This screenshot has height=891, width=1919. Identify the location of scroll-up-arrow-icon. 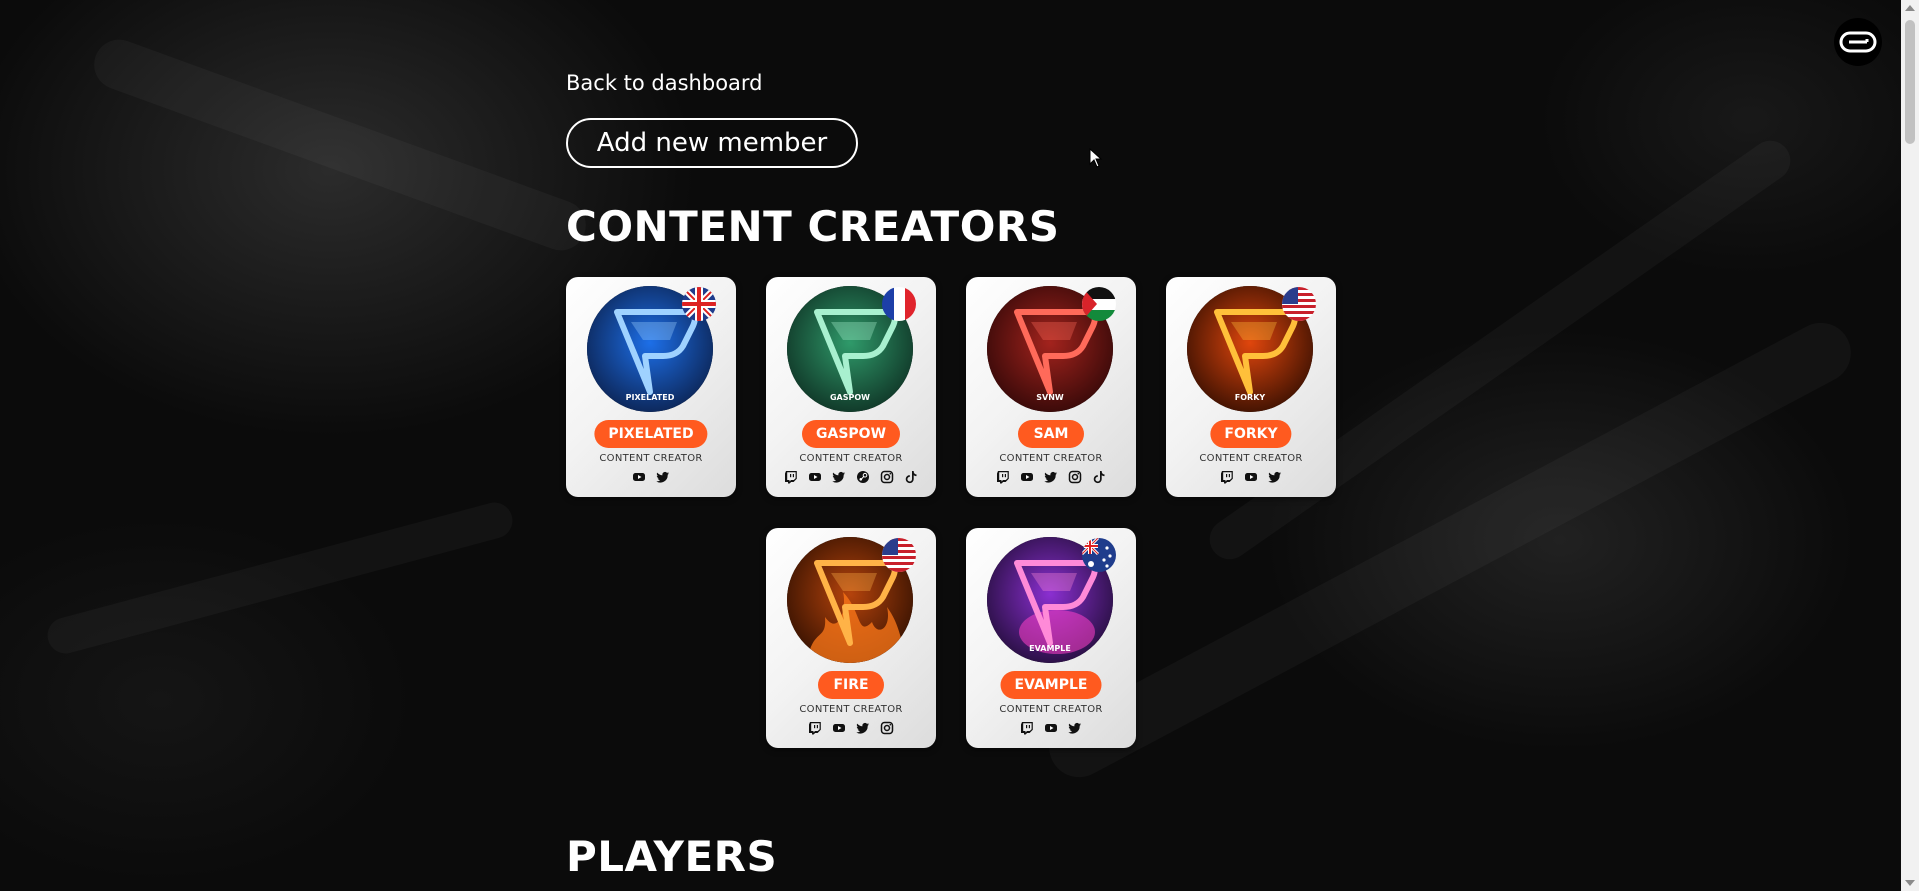
(1910, 8).